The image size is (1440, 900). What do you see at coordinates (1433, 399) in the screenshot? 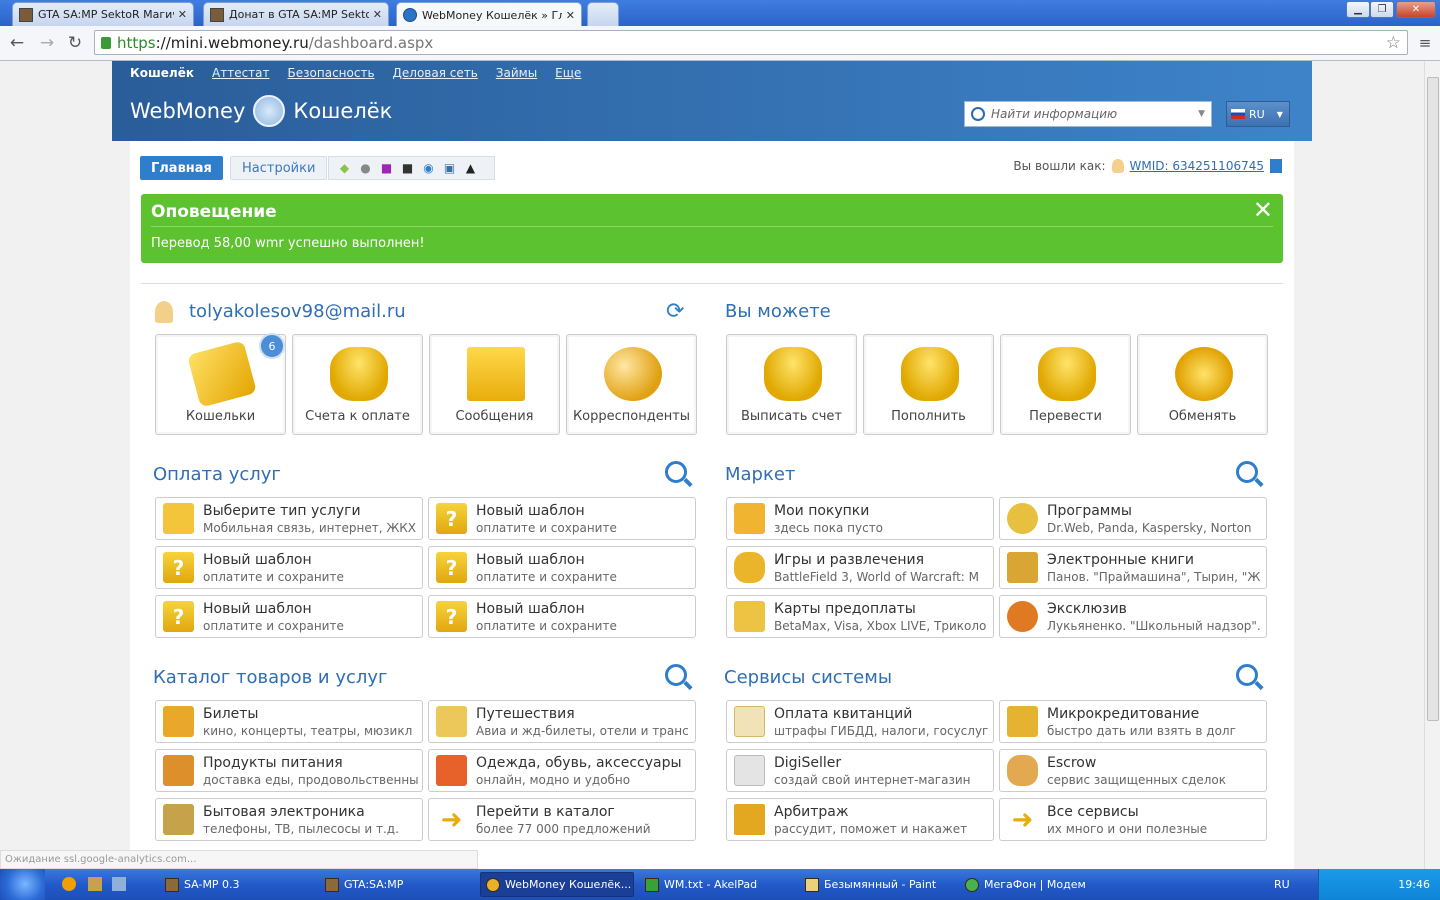
I see `scrollbar-thumb` at bounding box center [1433, 399].